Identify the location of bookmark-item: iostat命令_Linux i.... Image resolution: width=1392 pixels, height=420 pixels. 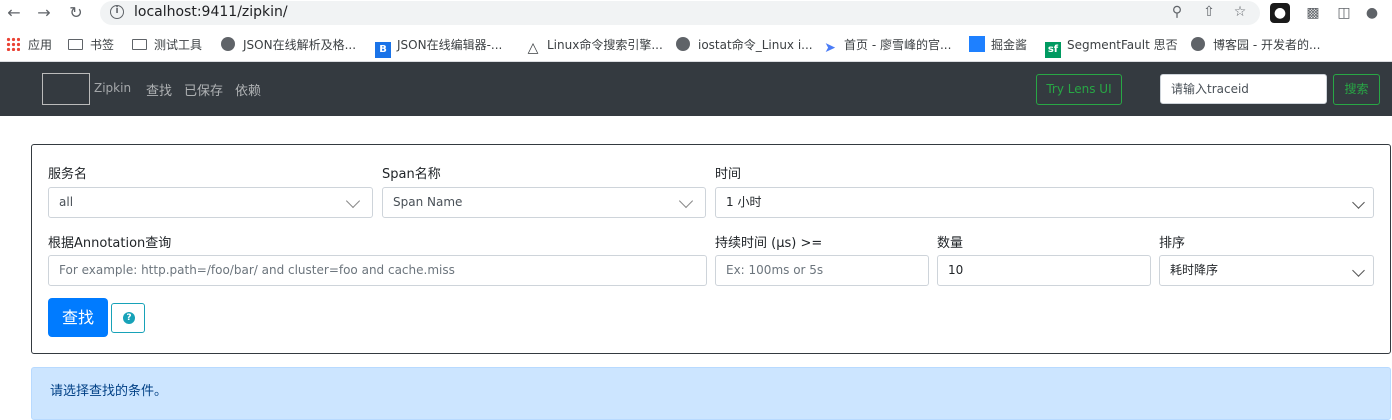
(744, 45).